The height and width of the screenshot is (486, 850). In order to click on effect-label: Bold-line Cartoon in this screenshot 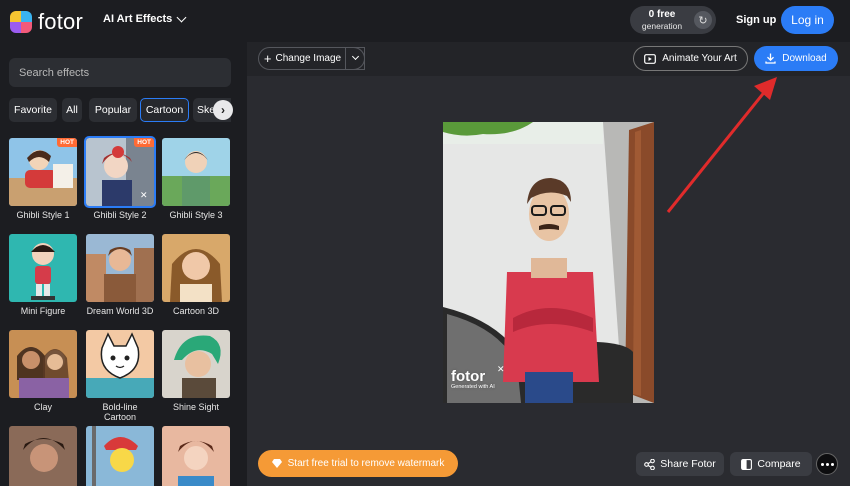, I will do `click(120, 412)`.